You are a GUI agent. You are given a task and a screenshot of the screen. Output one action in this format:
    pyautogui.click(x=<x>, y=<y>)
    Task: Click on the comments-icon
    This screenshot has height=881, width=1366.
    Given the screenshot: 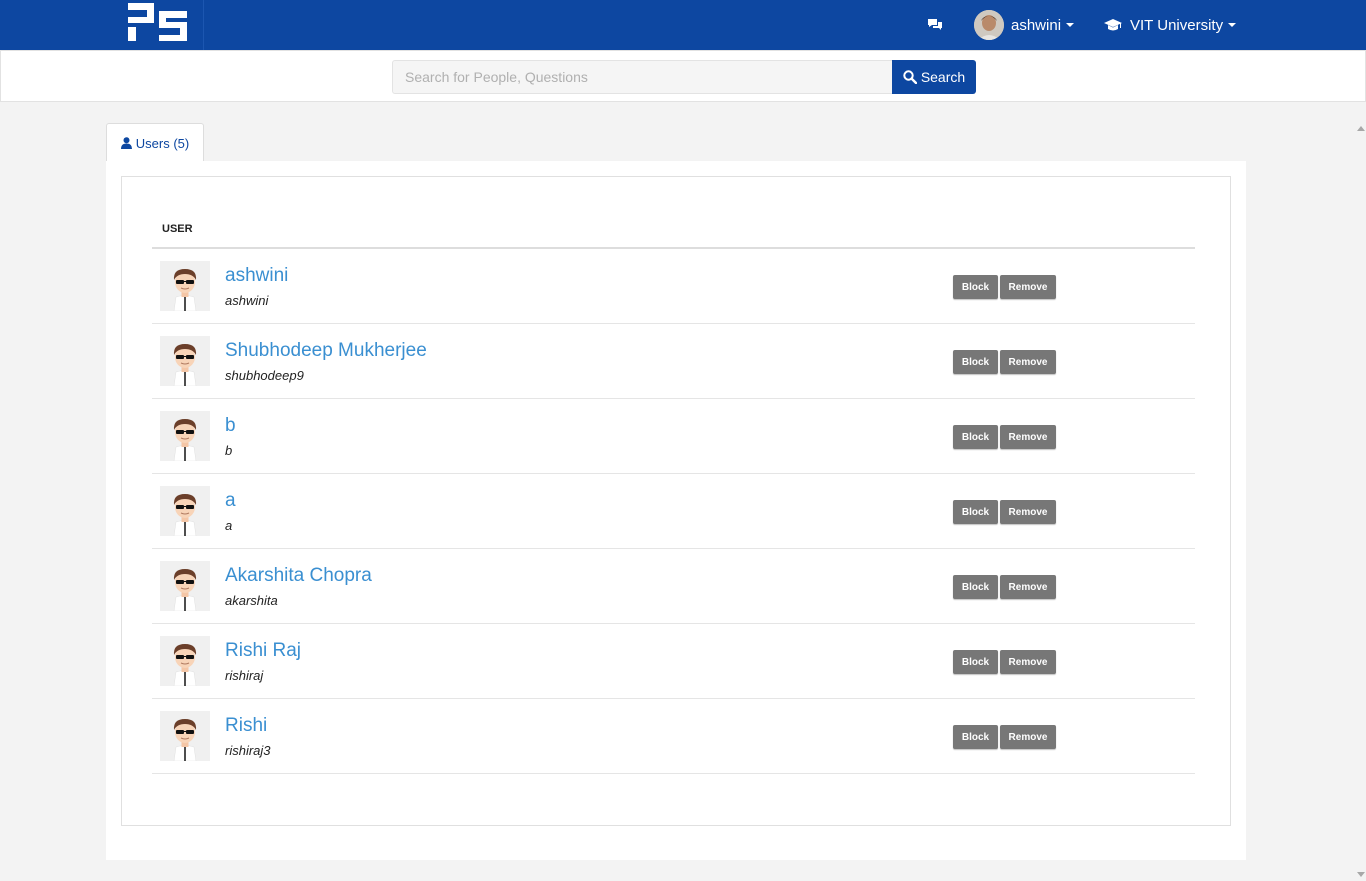 What is the action you would take?
    pyautogui.click(x=935, y=24)
    